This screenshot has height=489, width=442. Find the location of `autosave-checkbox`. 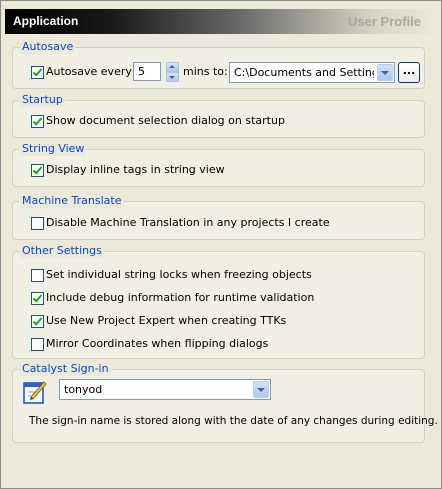

autosave-checkbox is located at coordinates (37, 72).